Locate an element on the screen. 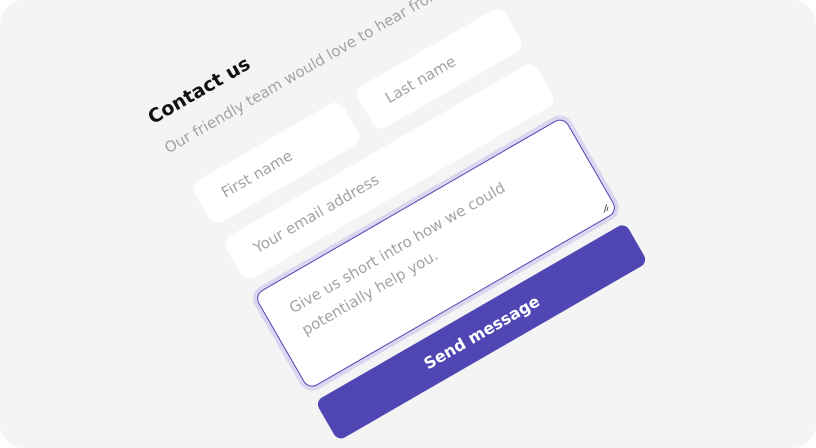 The image size is (816, 448). first-name-placeholder: First name is located at coordinates (257, 174).